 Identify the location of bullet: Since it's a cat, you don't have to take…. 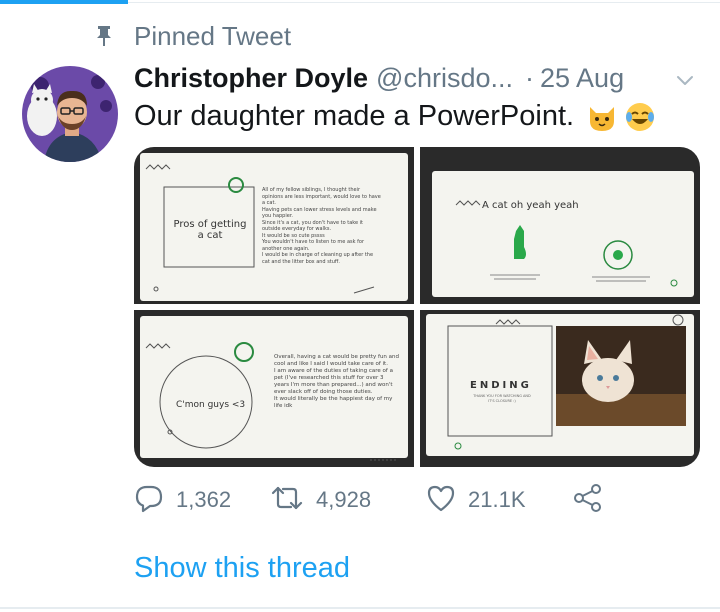
(312, 226).